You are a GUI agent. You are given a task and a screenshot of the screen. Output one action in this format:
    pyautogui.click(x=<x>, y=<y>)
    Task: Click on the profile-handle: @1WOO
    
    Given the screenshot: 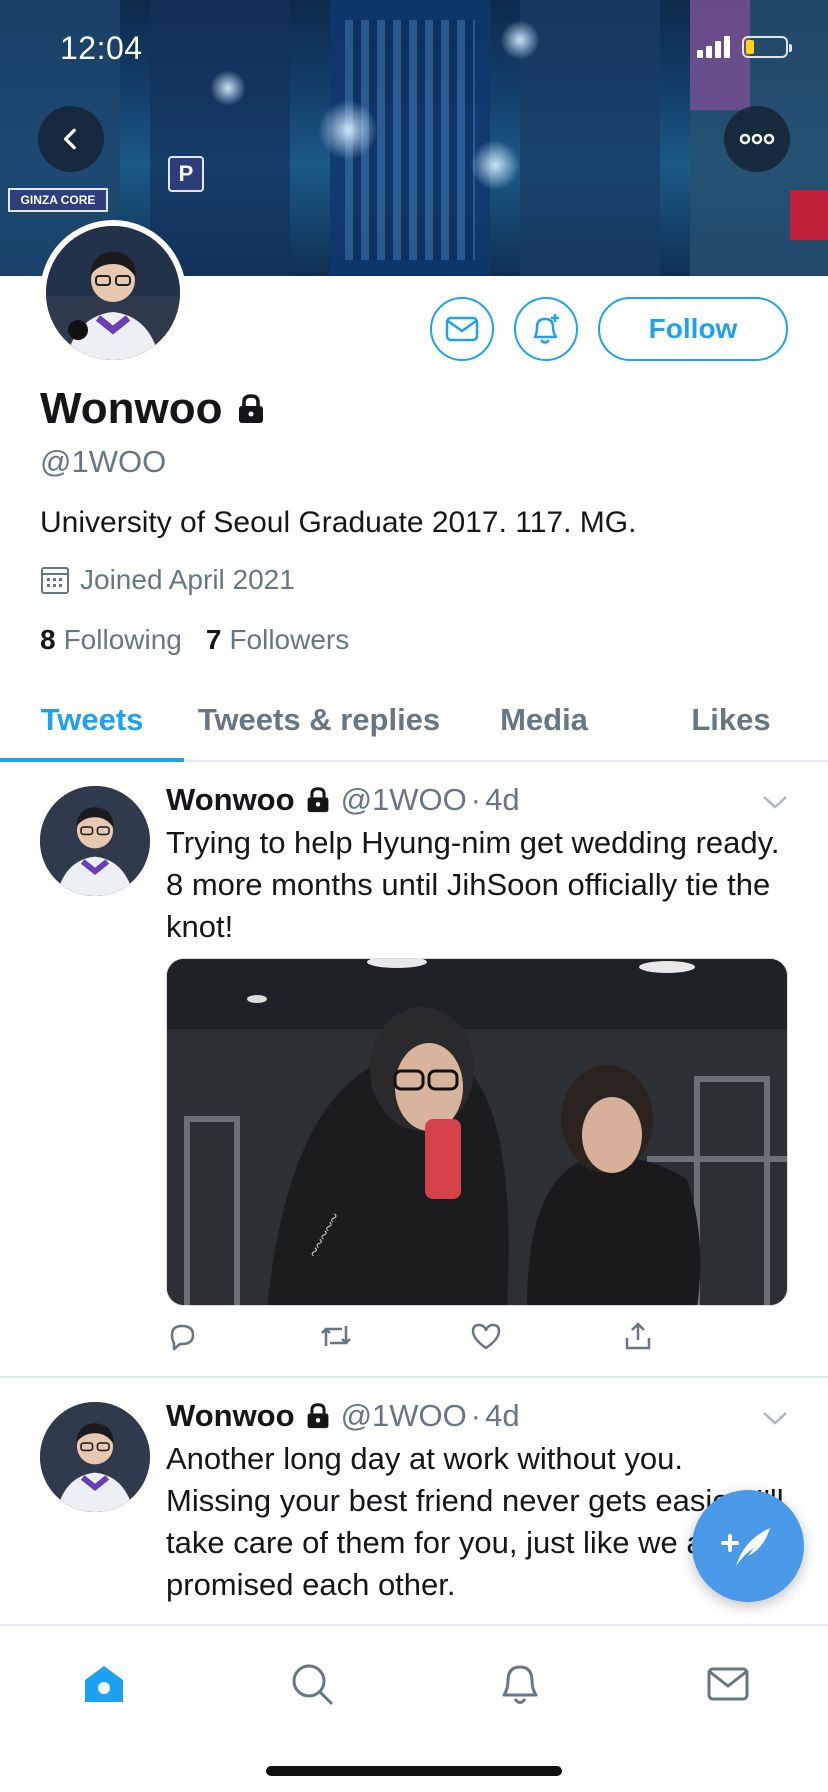 What is the action you would take?
    pyautogui.click(x=103, y=461)
    